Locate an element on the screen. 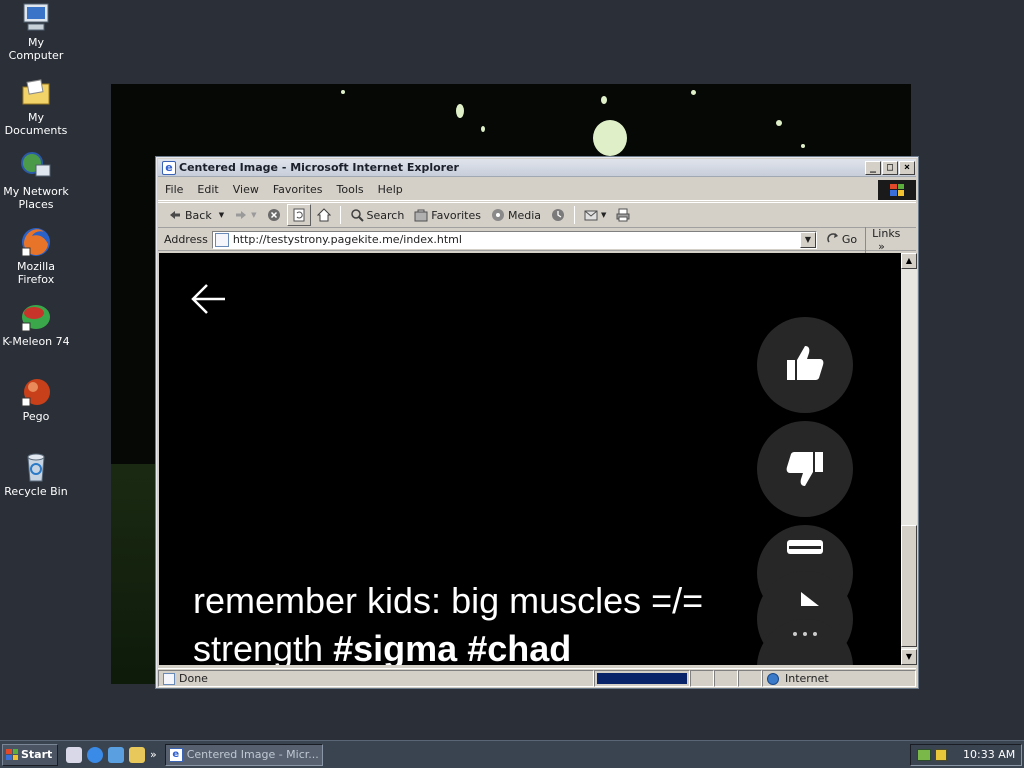 The image size is (1024, 768). links-toolbar: Links » is located at coordinates (890, 239).